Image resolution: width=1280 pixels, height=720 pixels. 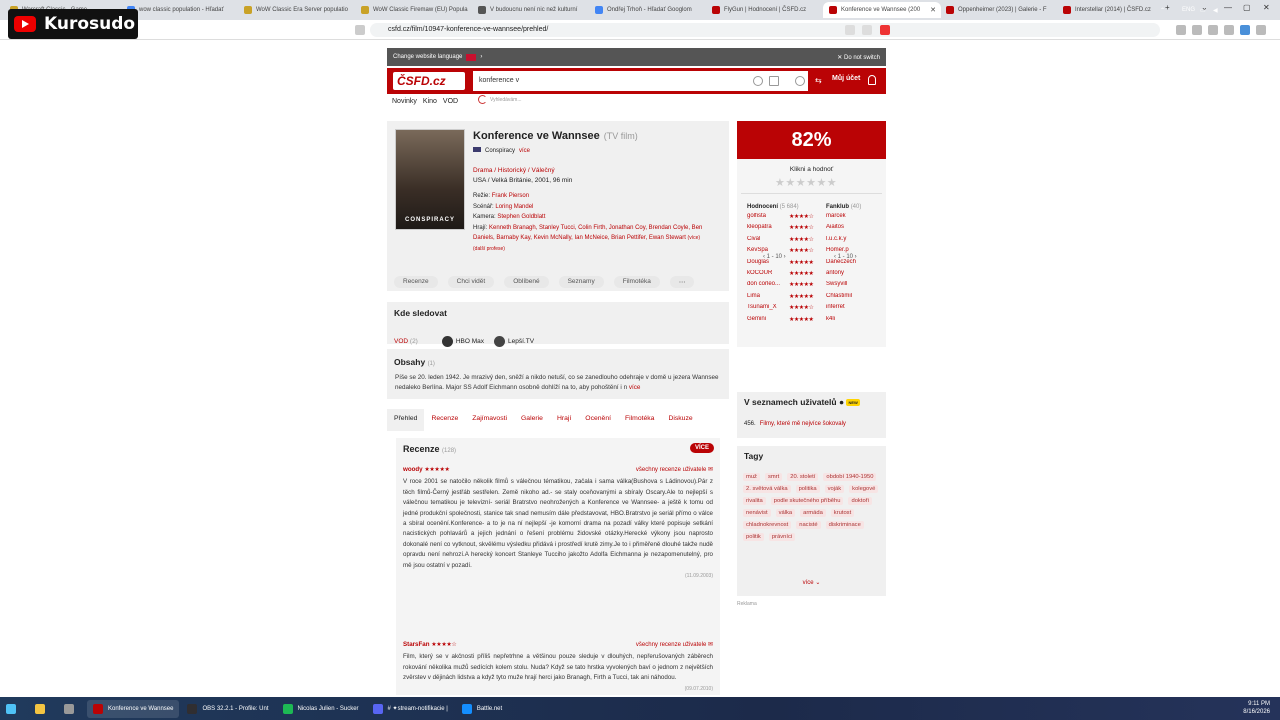 What do you see at coordinates (581, 282) in the screenshot?
I see `film-action-button: Seznamy` at bounding box center [581, 282].